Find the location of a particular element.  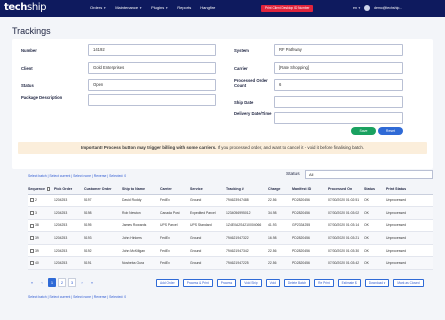

save-button: Save is located at coordinates (363, 131).